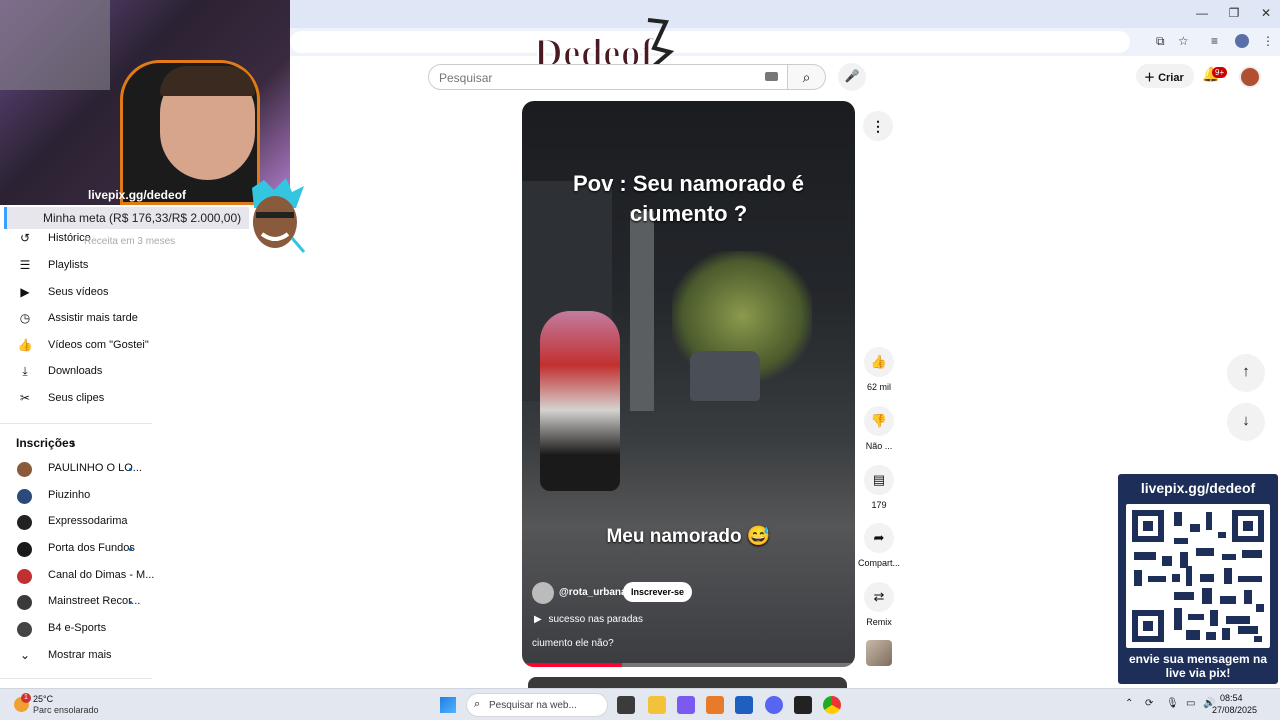  I want to click on previous-short-button: ↑, so click(1246, 373).